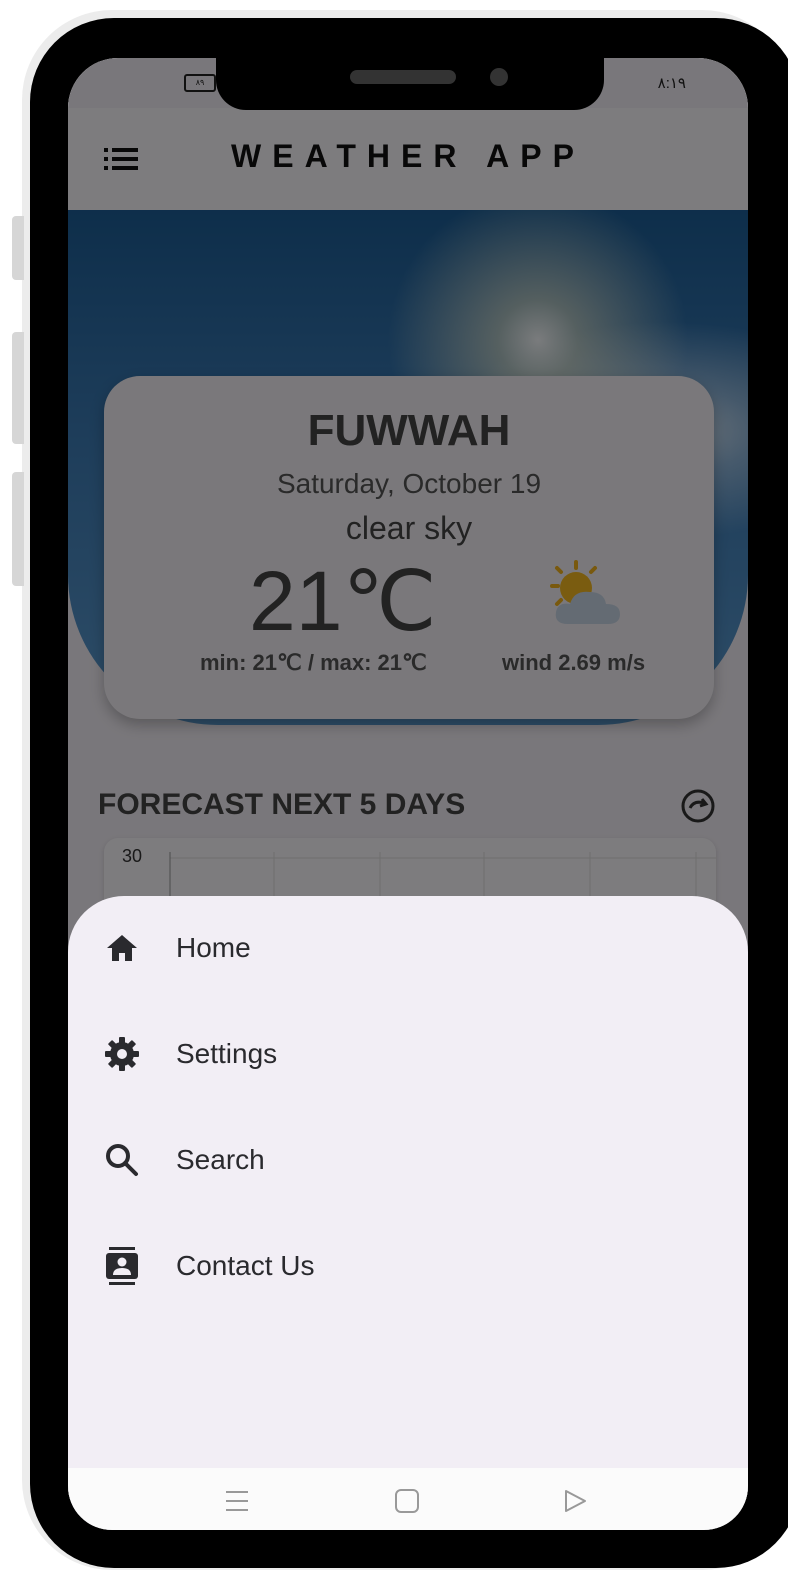  What do you see at coordinates (122, 1054) in the screenshot?
I see `gear-icon` at bounding box center [122, 1054].